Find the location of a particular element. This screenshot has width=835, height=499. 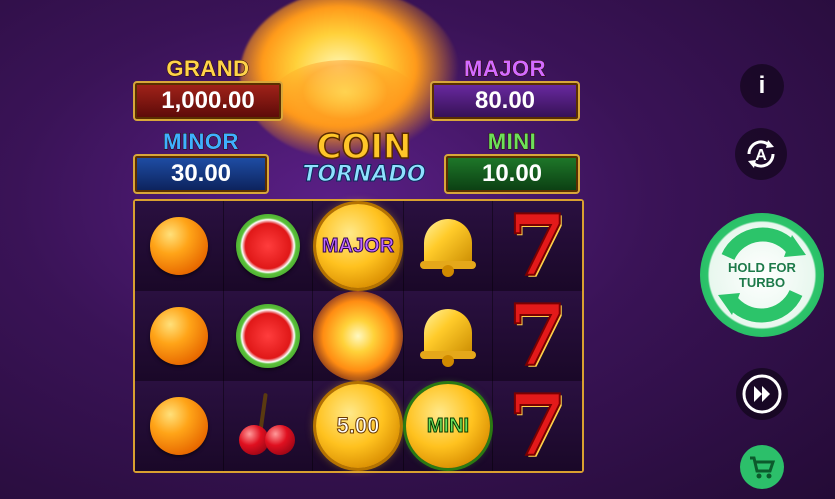

value-coin-symbol: 5.00 is located at coordinates (358, 426).